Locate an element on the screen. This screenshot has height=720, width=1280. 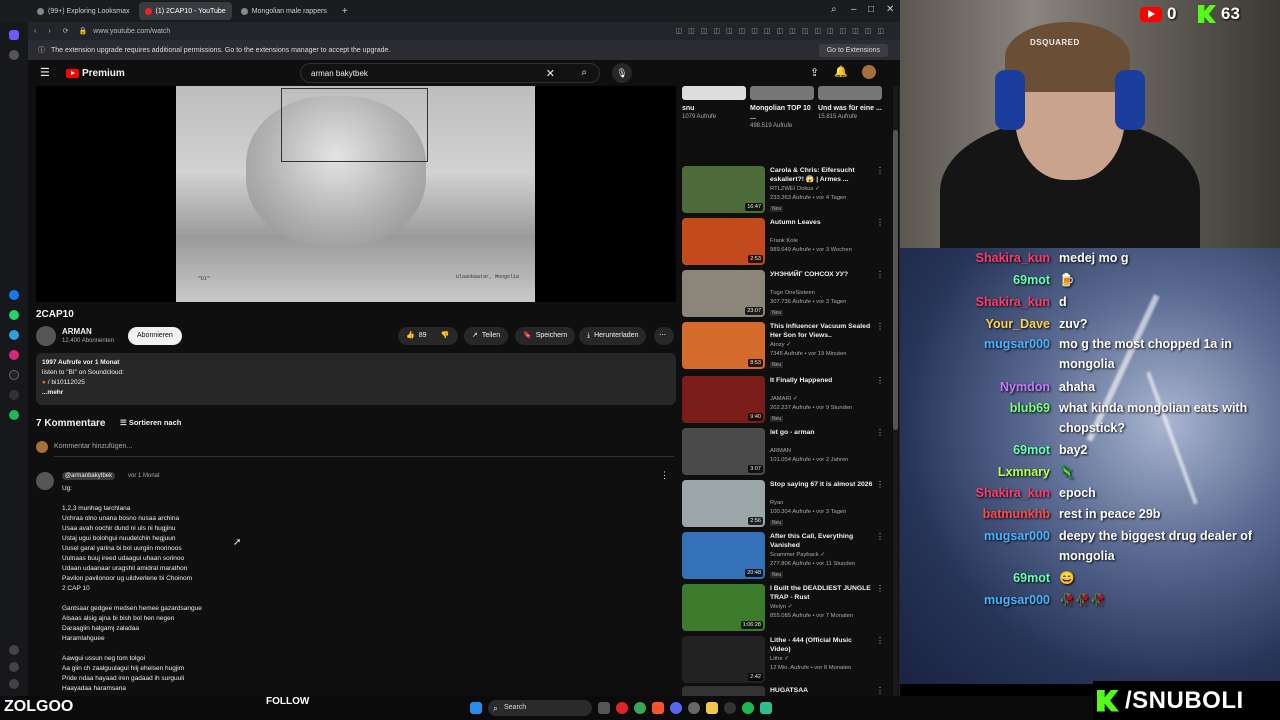
minimize-icon: – is located at coordinates (854, 9).